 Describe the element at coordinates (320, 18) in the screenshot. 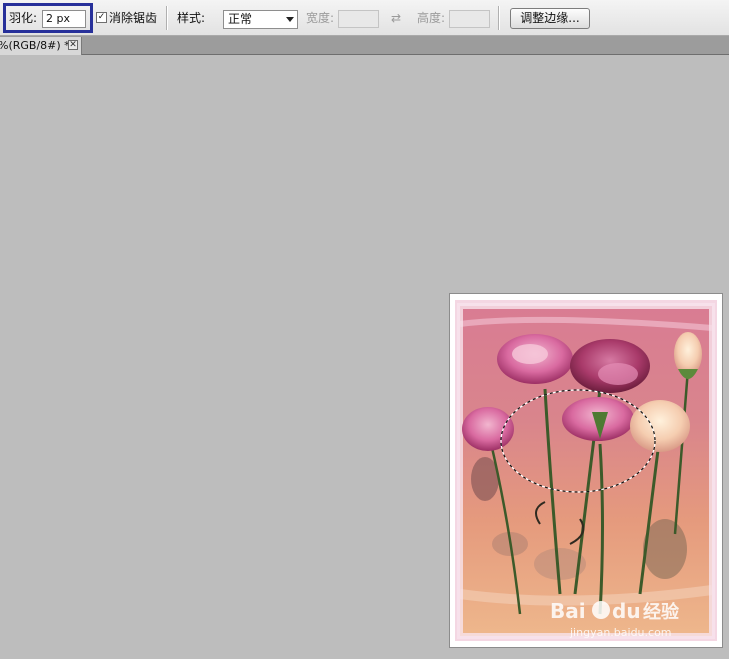

I see `width-label: 宽度:` at that location.